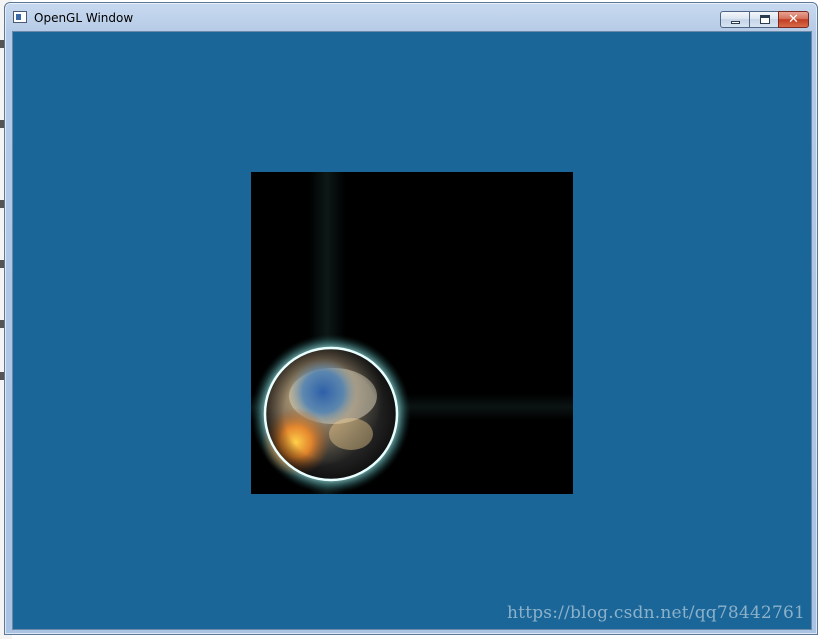 This screenshot has height=639, width=821. Describe the element at coordinates (84, 18) in the screenshot. I see `window-title: OpenGL Window` at that location.